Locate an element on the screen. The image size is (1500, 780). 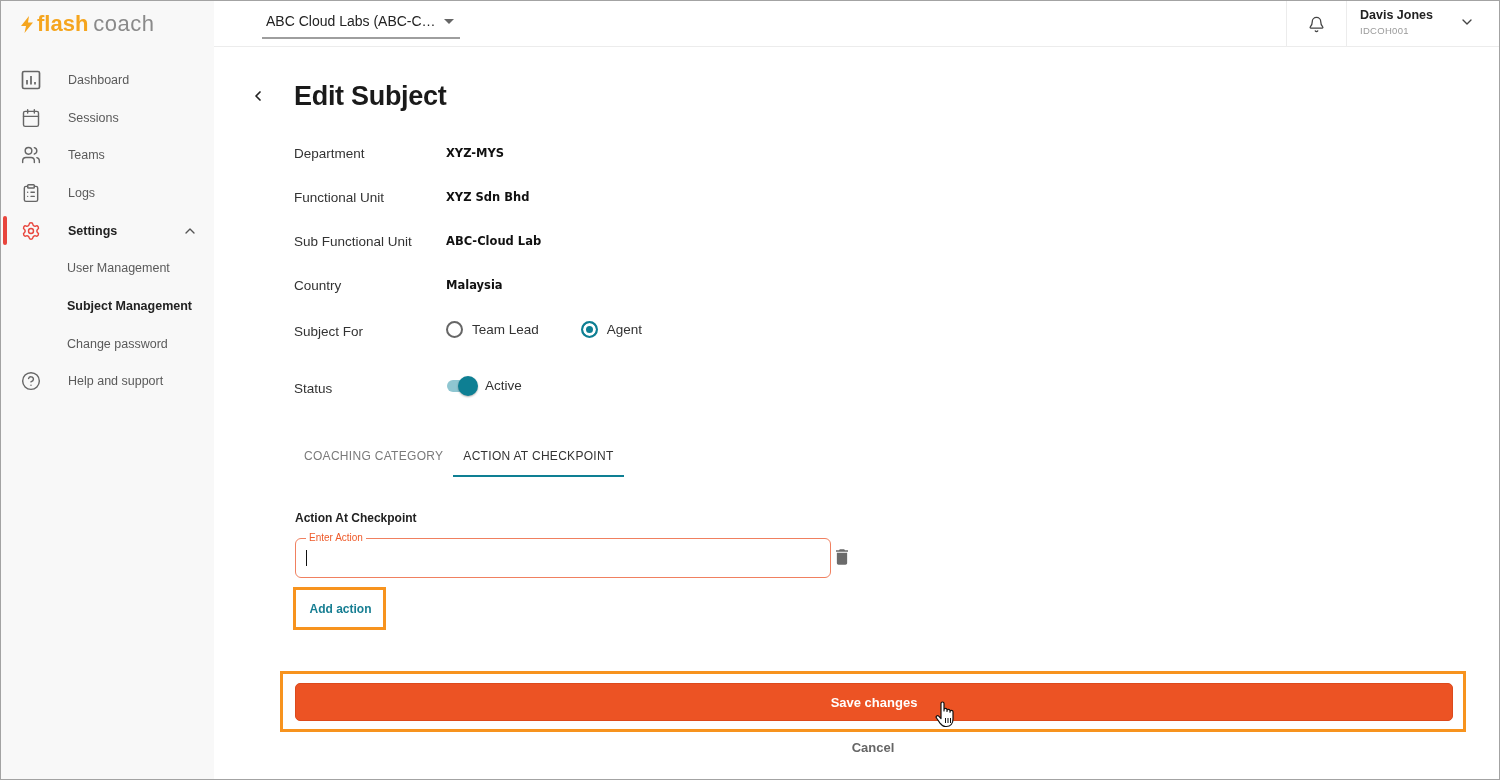
field-value: XYZ Sdn Bhd is located at coordinates (488, 197).